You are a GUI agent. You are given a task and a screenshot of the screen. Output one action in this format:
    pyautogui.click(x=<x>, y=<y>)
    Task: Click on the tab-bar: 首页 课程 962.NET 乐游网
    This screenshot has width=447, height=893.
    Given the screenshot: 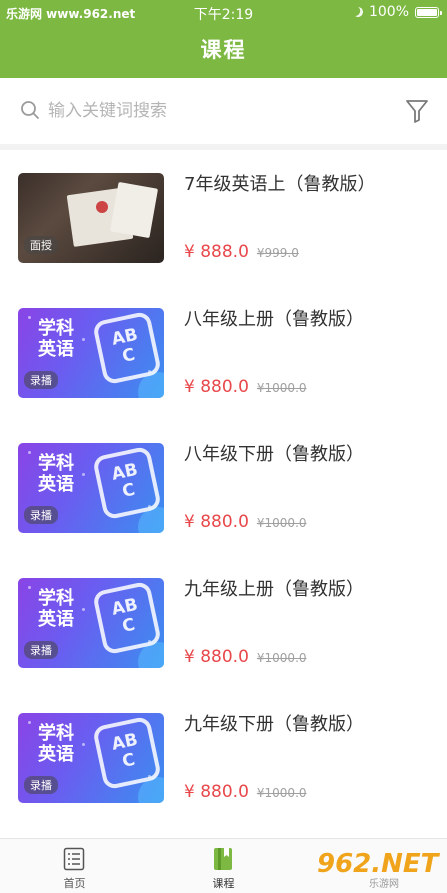 What is the action you would take?
    pyautogui.click(x=223, y=865)
    